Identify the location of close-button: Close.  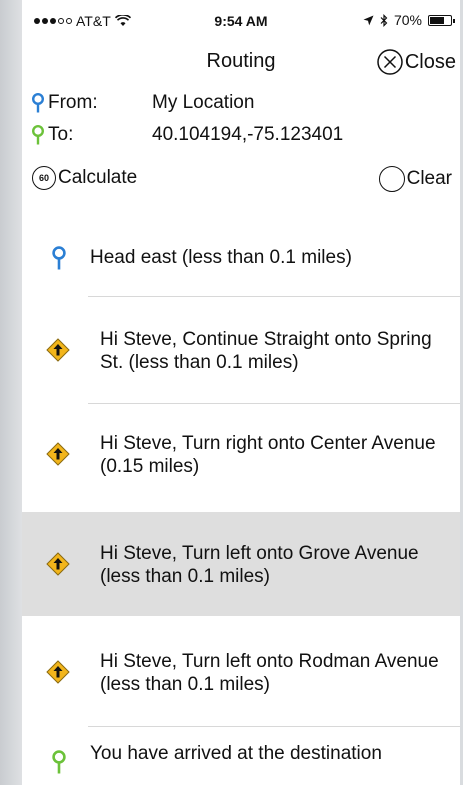
(416, 62).